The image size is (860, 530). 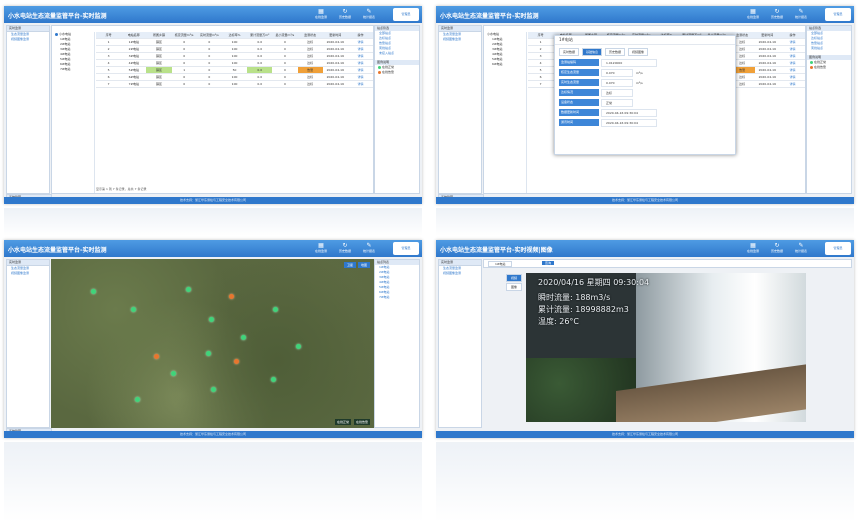 I want to click on tree-node: 6#电站, so click(x=505, y=64).